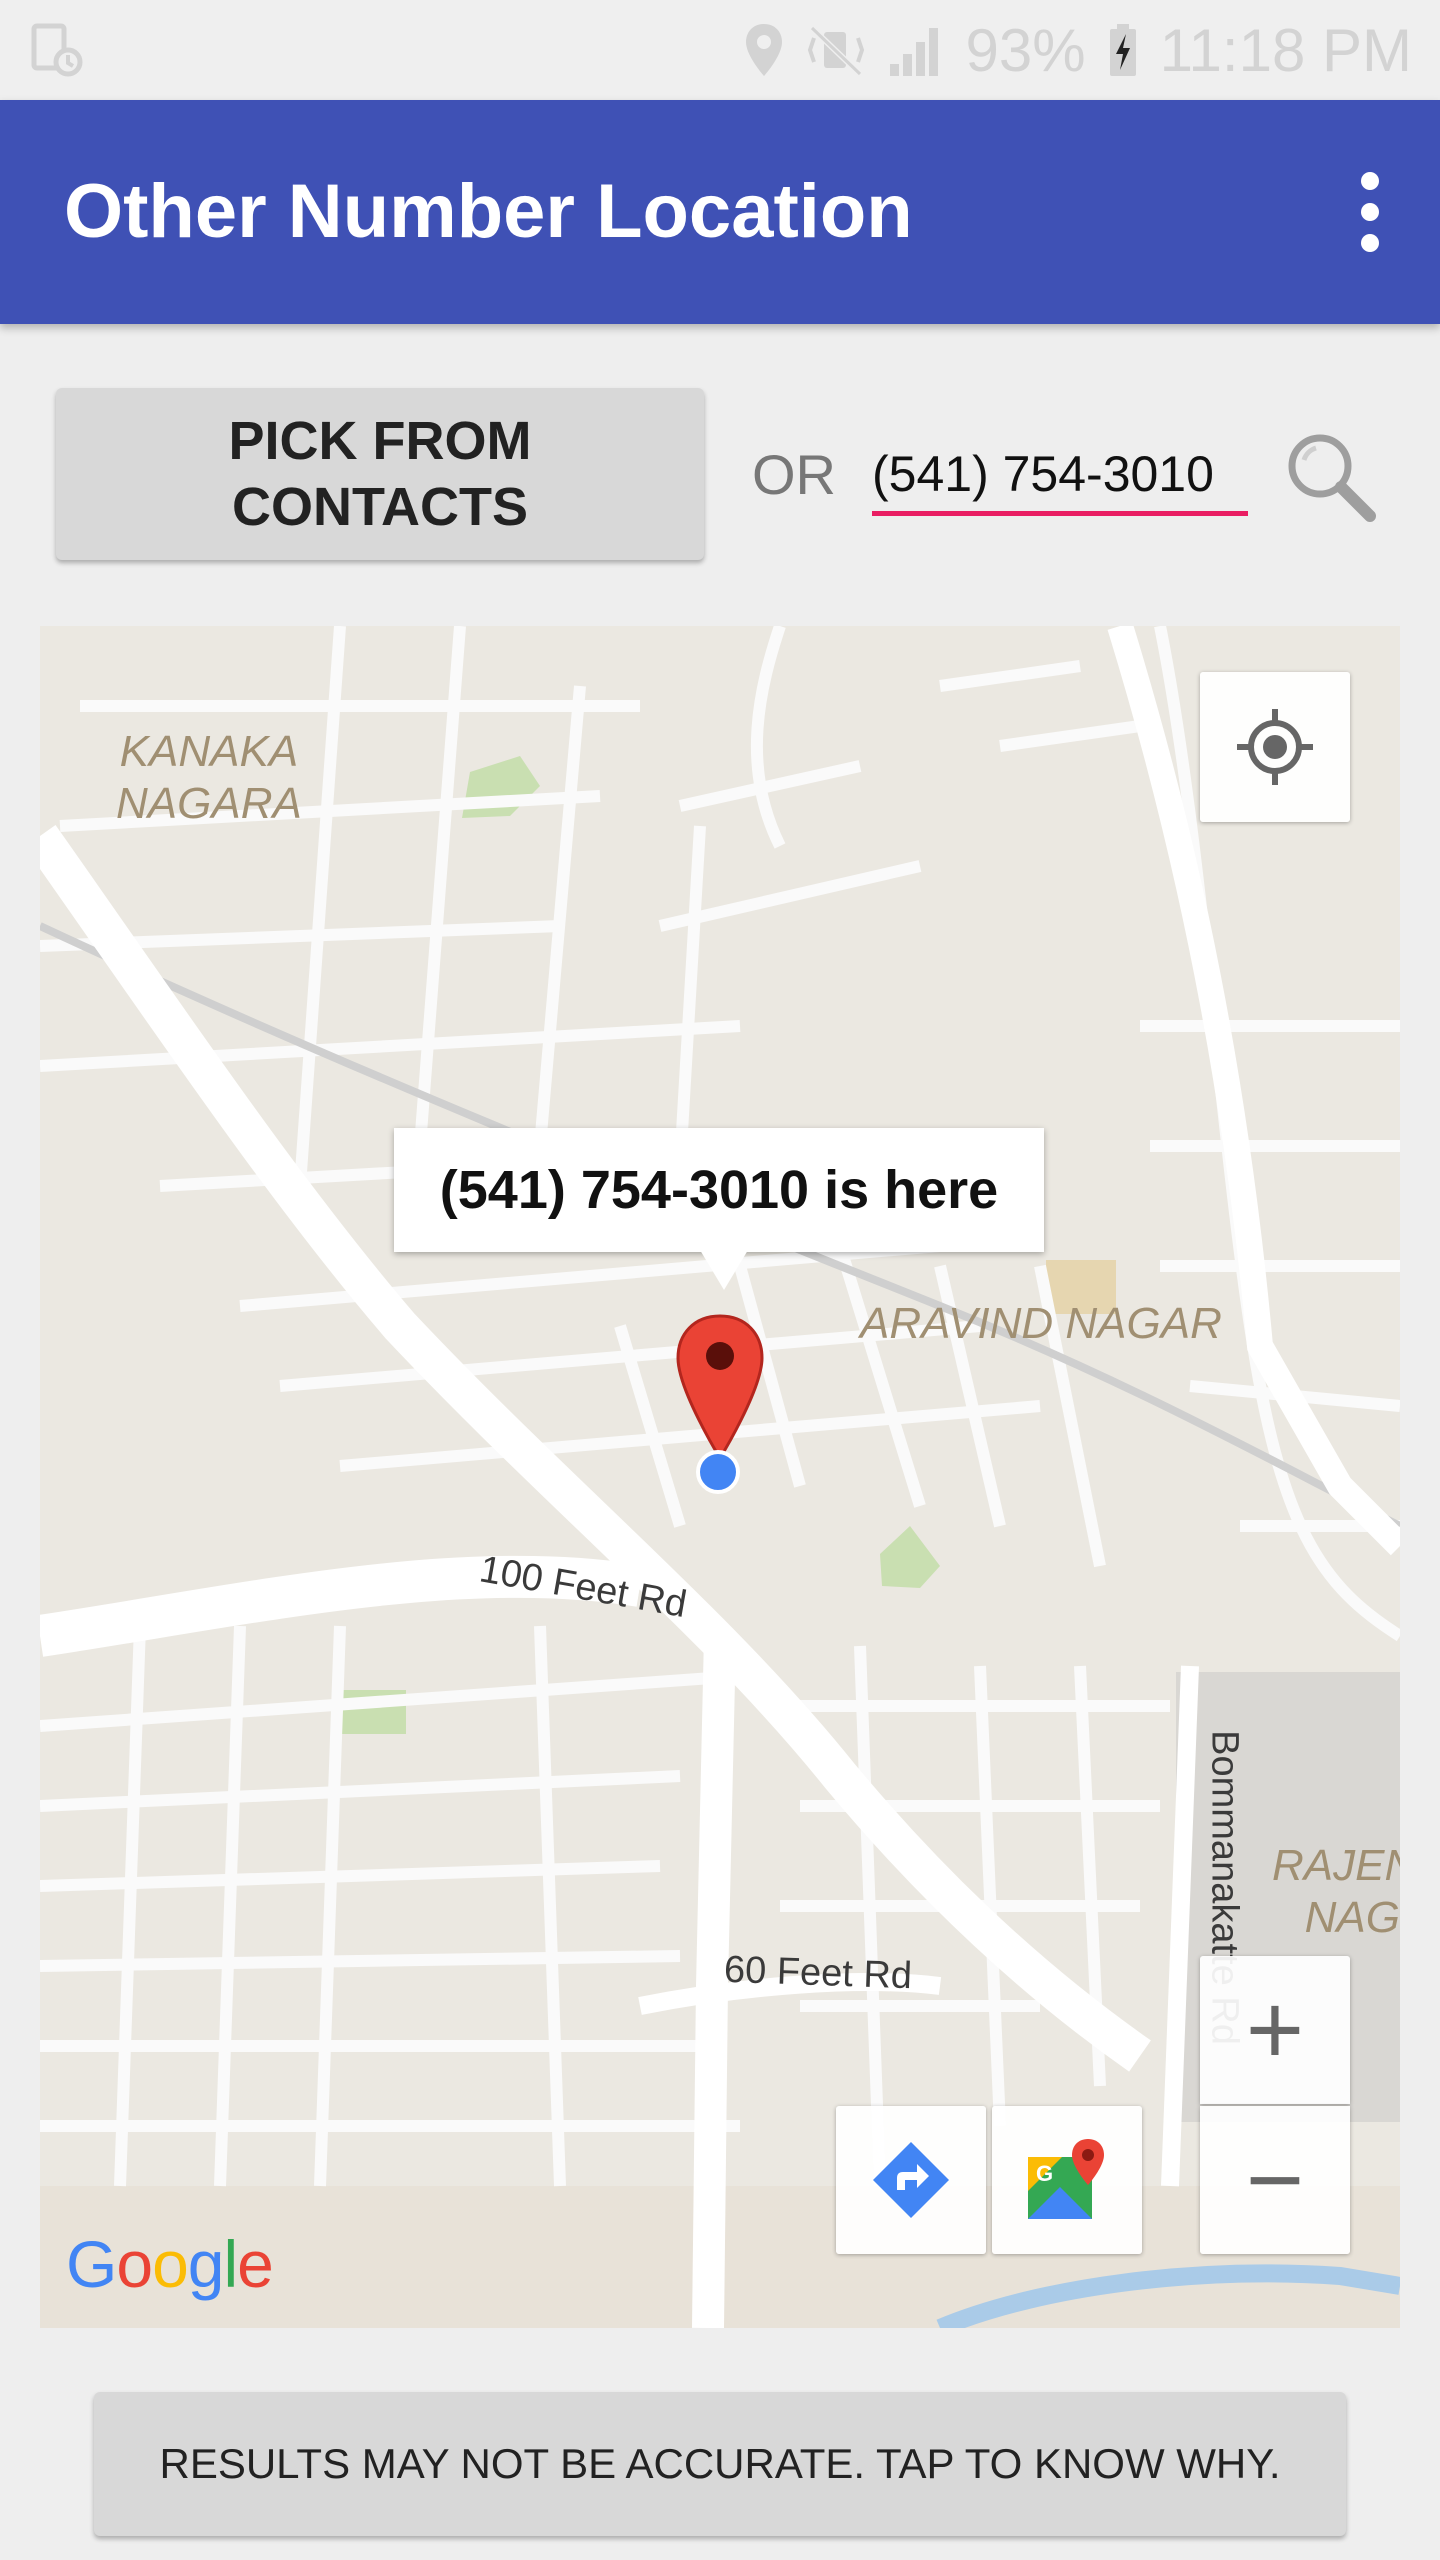  I want to click on open-in-maps-button: G, so click(1067, 2180).